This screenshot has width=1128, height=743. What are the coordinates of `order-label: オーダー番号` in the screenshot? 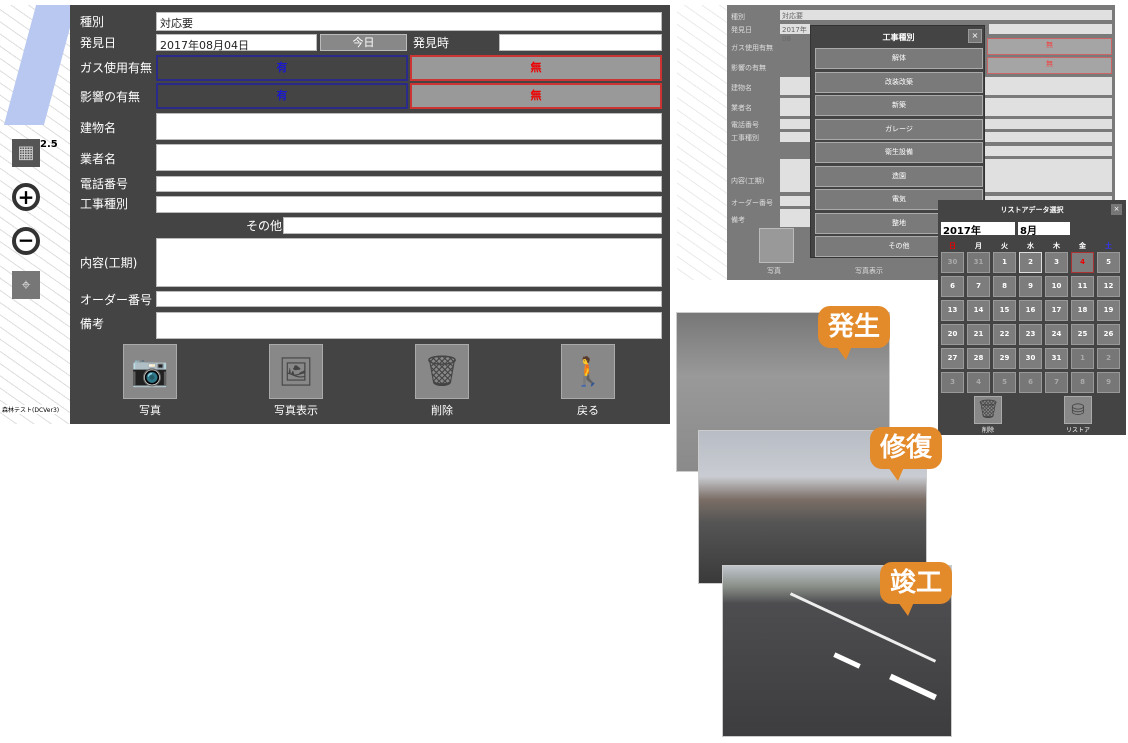 It's located at (116, 300).